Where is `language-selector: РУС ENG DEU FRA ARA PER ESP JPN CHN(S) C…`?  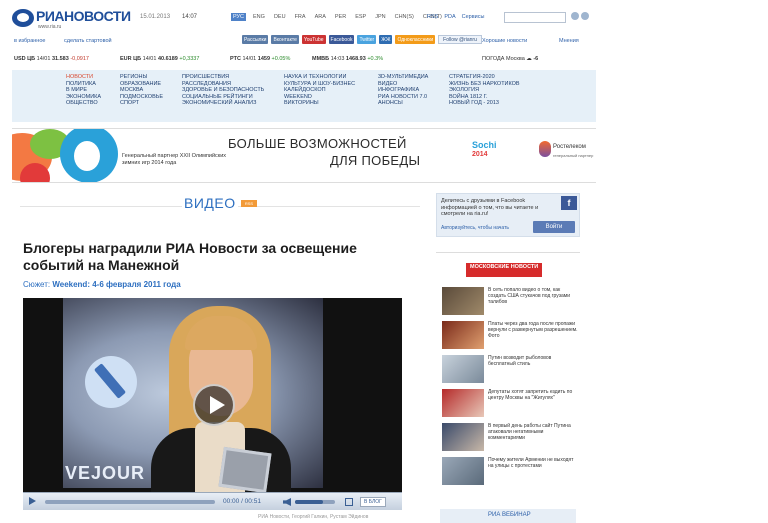 language-selector: РУС ENG DEU FRA ARA PER ESP JPN CHN(S) C… is located at coordinates (337, 17).